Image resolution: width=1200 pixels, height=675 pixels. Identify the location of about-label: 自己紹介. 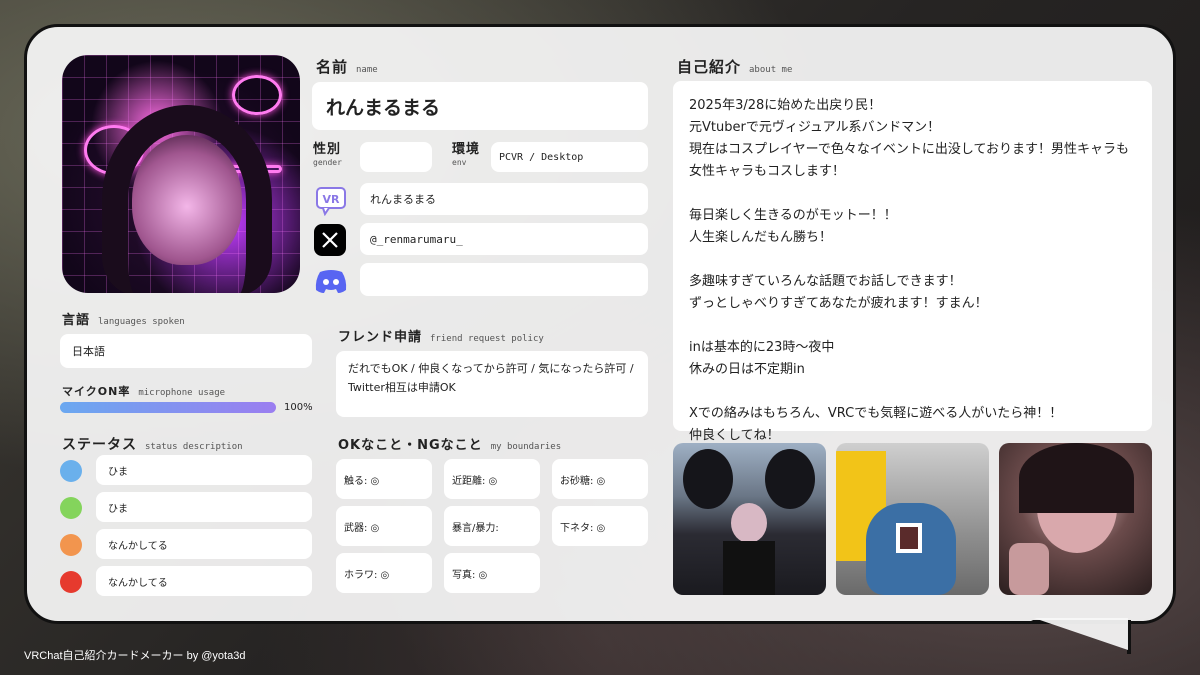
(709, 67).